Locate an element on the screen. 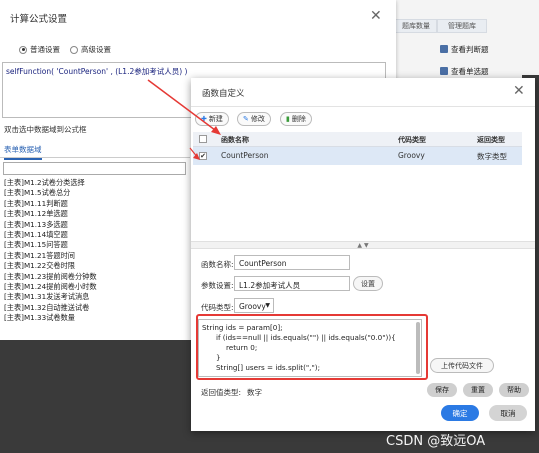 The image size is (539, 453). mode-normal-radio: 普通设置 is located at coordinates (39, 49).